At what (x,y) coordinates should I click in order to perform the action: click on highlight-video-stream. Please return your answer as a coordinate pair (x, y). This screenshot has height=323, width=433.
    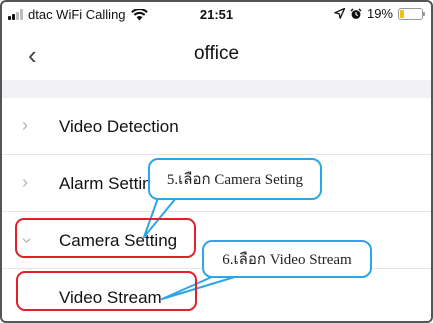
    Looking at the image, I should click on (106, 291).